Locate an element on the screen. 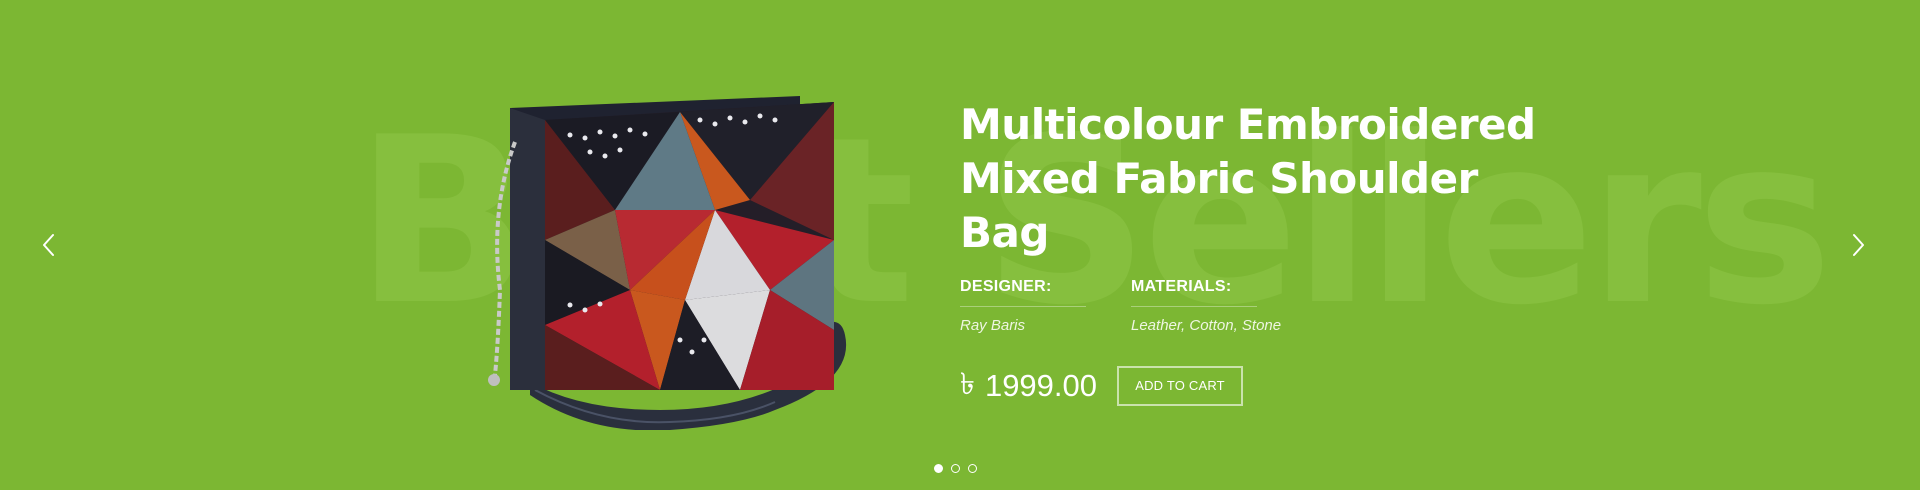  materials-block: MATERIALS: Leather, Cotton, Stone is located at coordinates (1216, 306).